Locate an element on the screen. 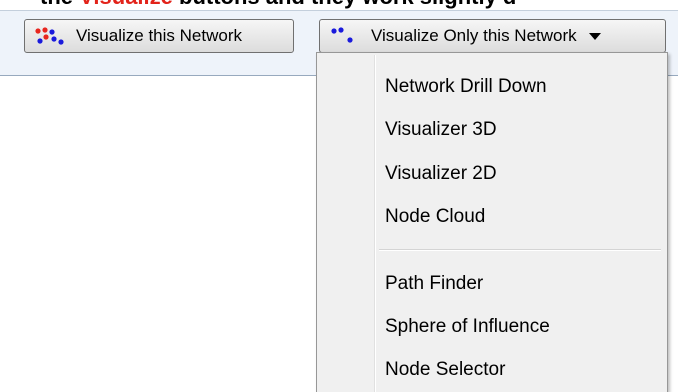 The width and height of the screenshot is (678, 392). menu-item-label: Sphere of Influence is located at coordinates (467, 326).